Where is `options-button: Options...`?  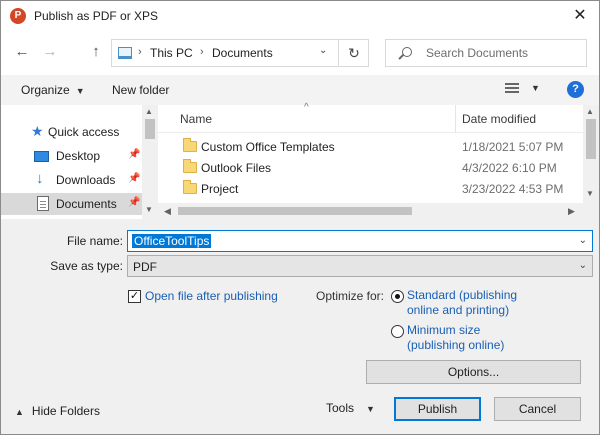 options-button: Options... is located at coordinates (473, 372).